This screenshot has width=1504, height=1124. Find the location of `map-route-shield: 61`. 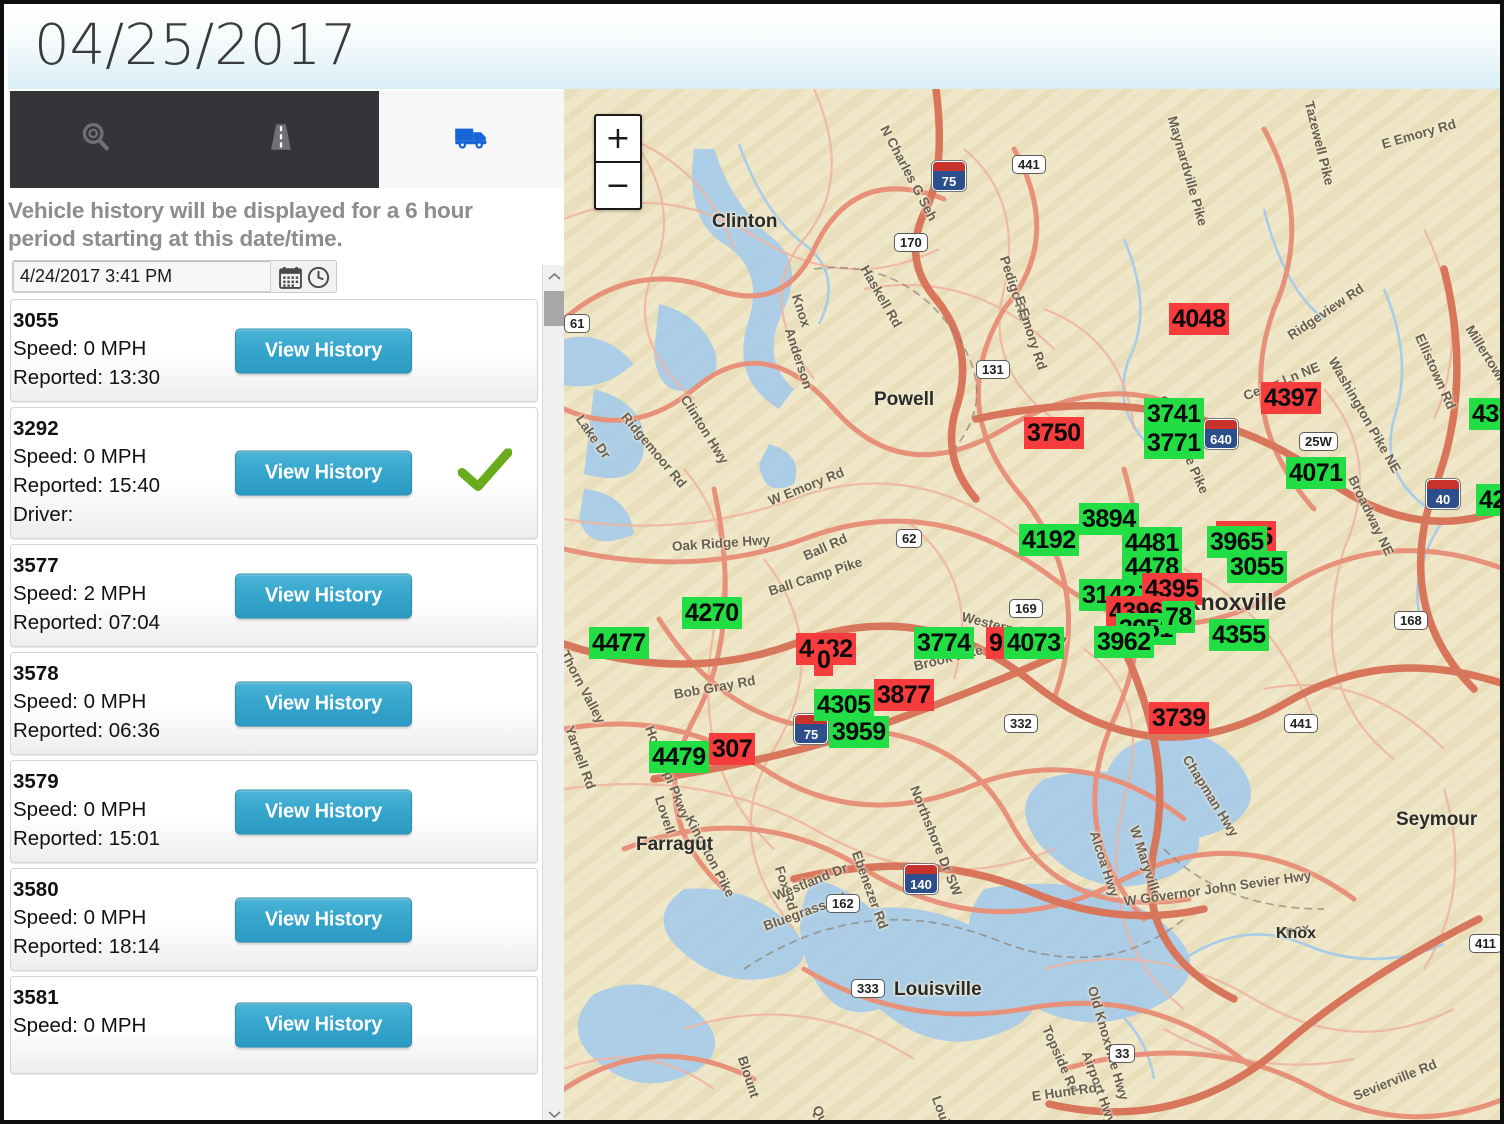

map-route-shield: 61 is located at coordinates (577, 323).